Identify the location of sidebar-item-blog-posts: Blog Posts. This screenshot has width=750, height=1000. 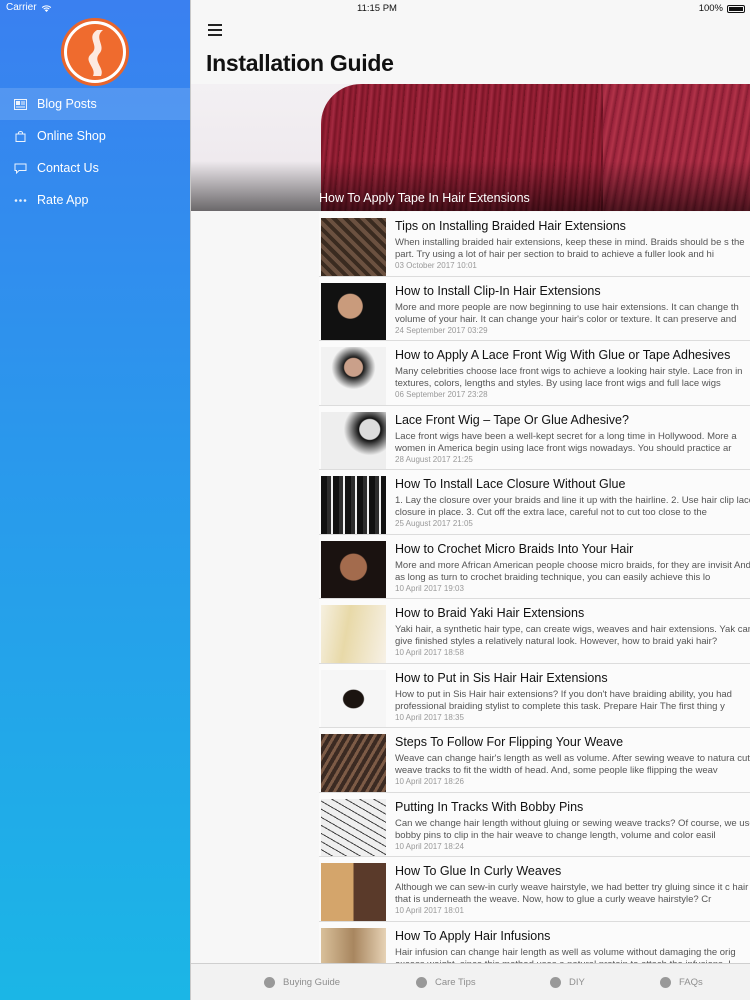
(95, 104).